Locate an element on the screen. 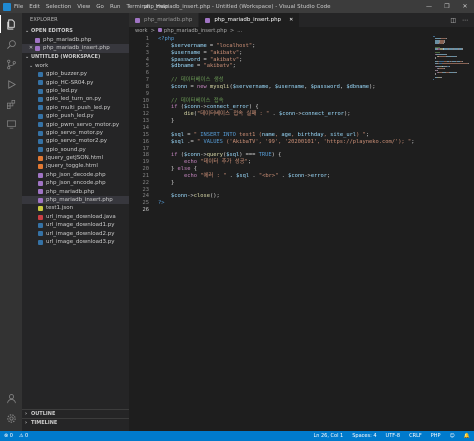 Image resolution: width=474 pixels, height=441 pixels. menu-view: View is located at coordinates (83, 7).